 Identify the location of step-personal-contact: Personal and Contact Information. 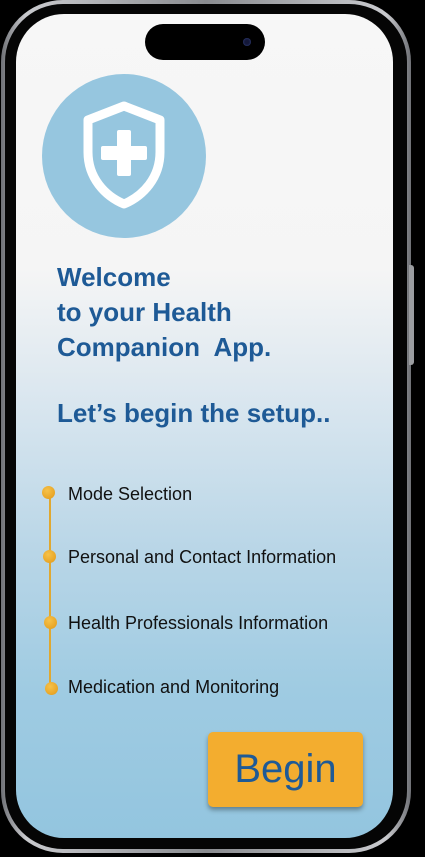
(204, 557).